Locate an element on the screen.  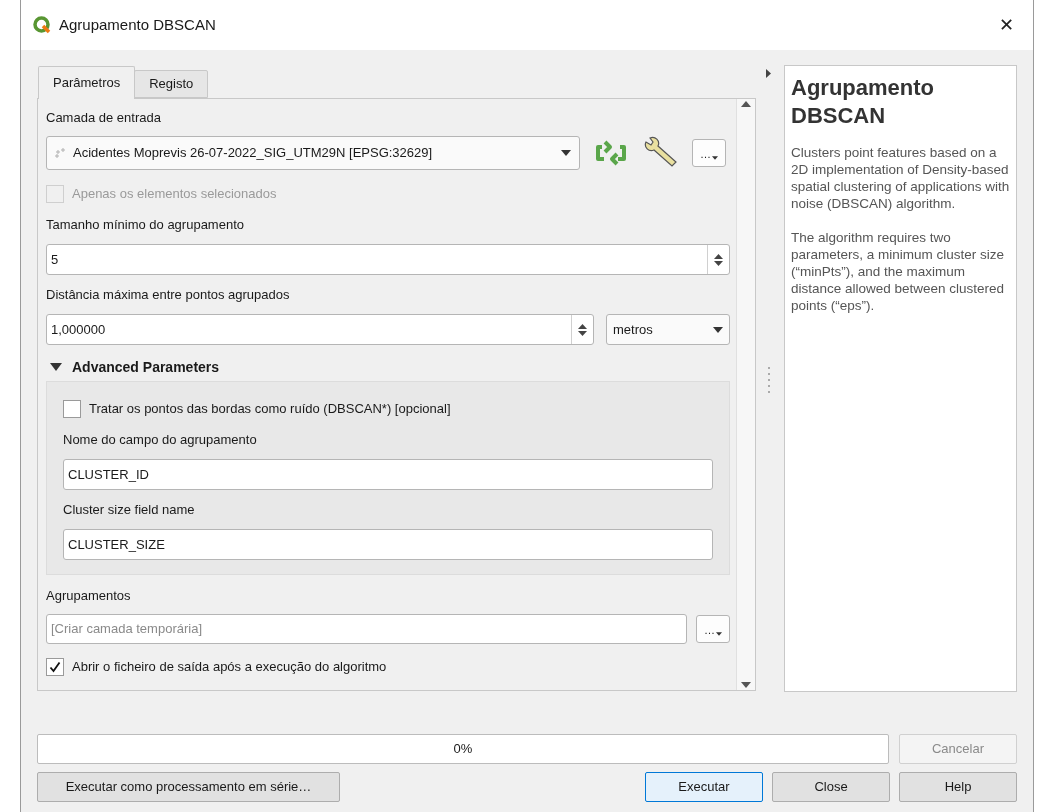
refresh-icon is located at coordinates (611, 153).